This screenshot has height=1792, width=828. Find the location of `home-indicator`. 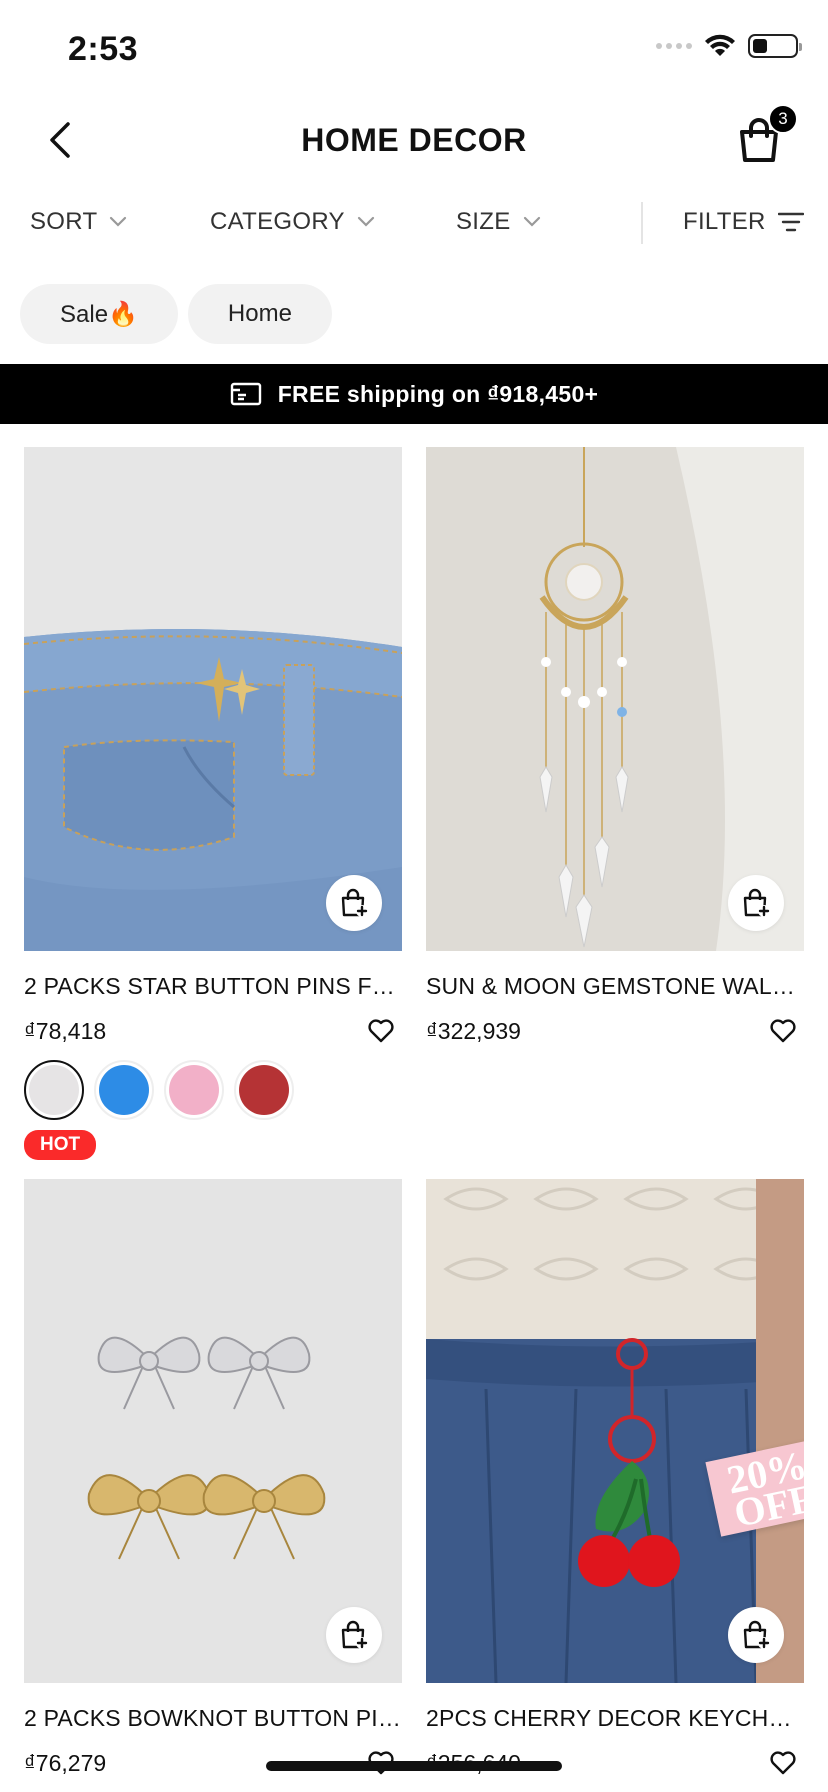

home-indicator is located at coordinates (414, 1766).